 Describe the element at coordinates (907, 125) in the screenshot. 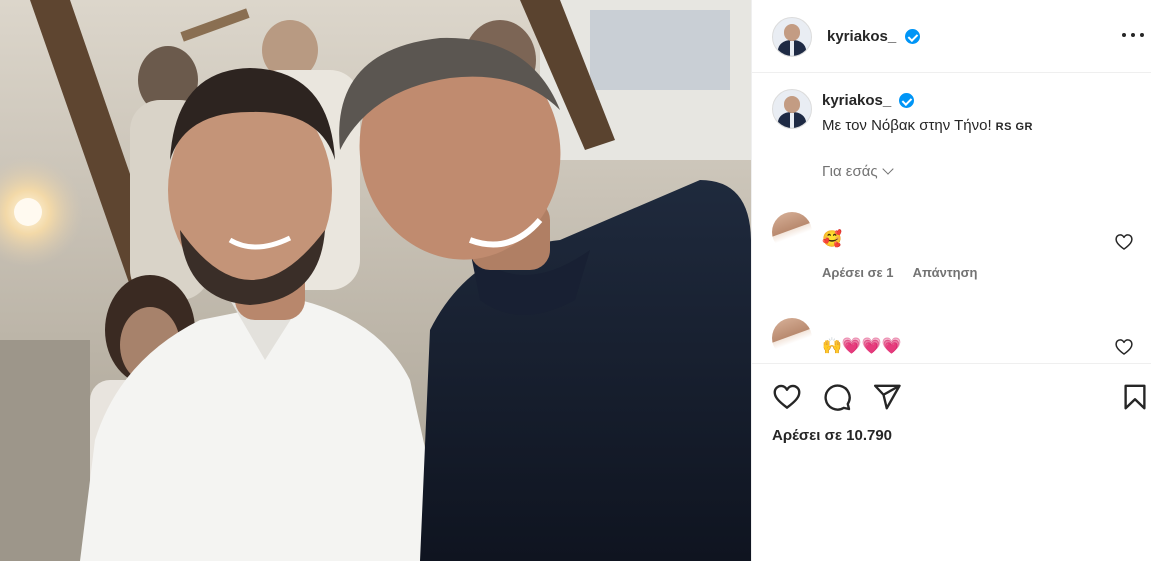

I see `caption-body: Με τον Νόβακ στην Τήνο!` at that location.